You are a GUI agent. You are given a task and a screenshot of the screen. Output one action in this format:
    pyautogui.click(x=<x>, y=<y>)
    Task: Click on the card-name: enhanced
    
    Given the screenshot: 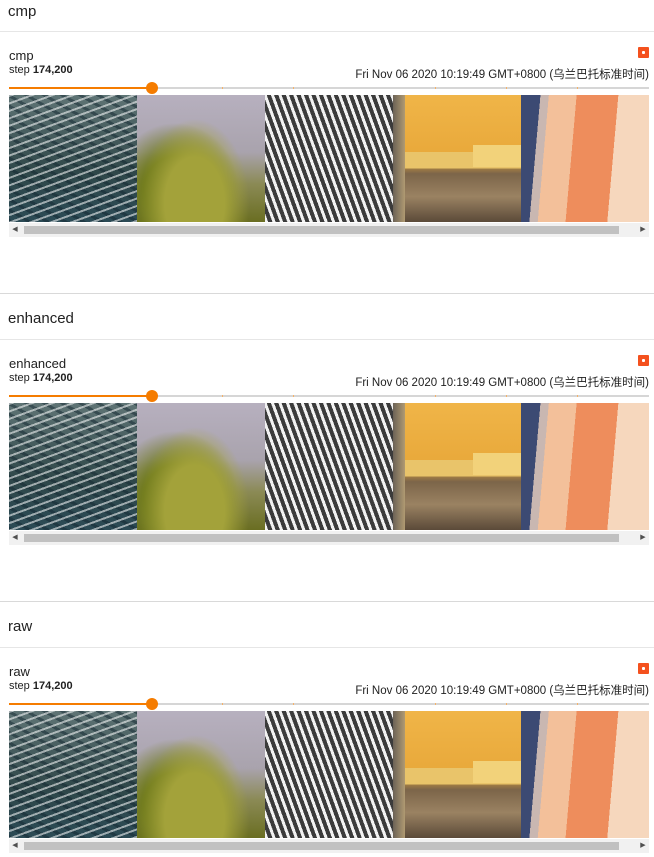 What is the action you would take?
    pyautogui.click(x=38, y=363)
    